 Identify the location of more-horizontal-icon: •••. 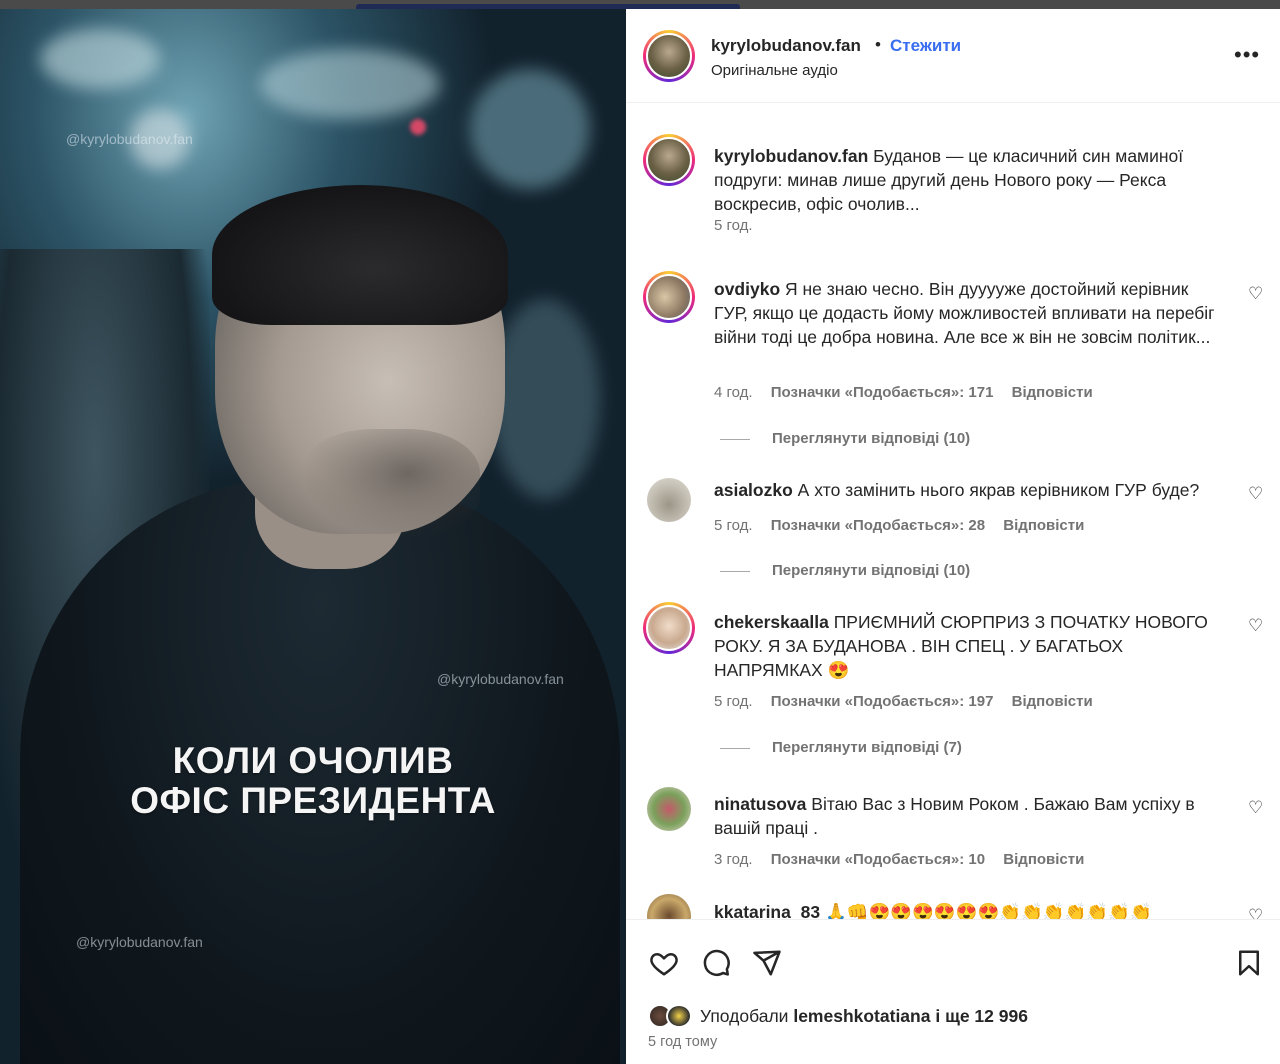
(1247, 55).